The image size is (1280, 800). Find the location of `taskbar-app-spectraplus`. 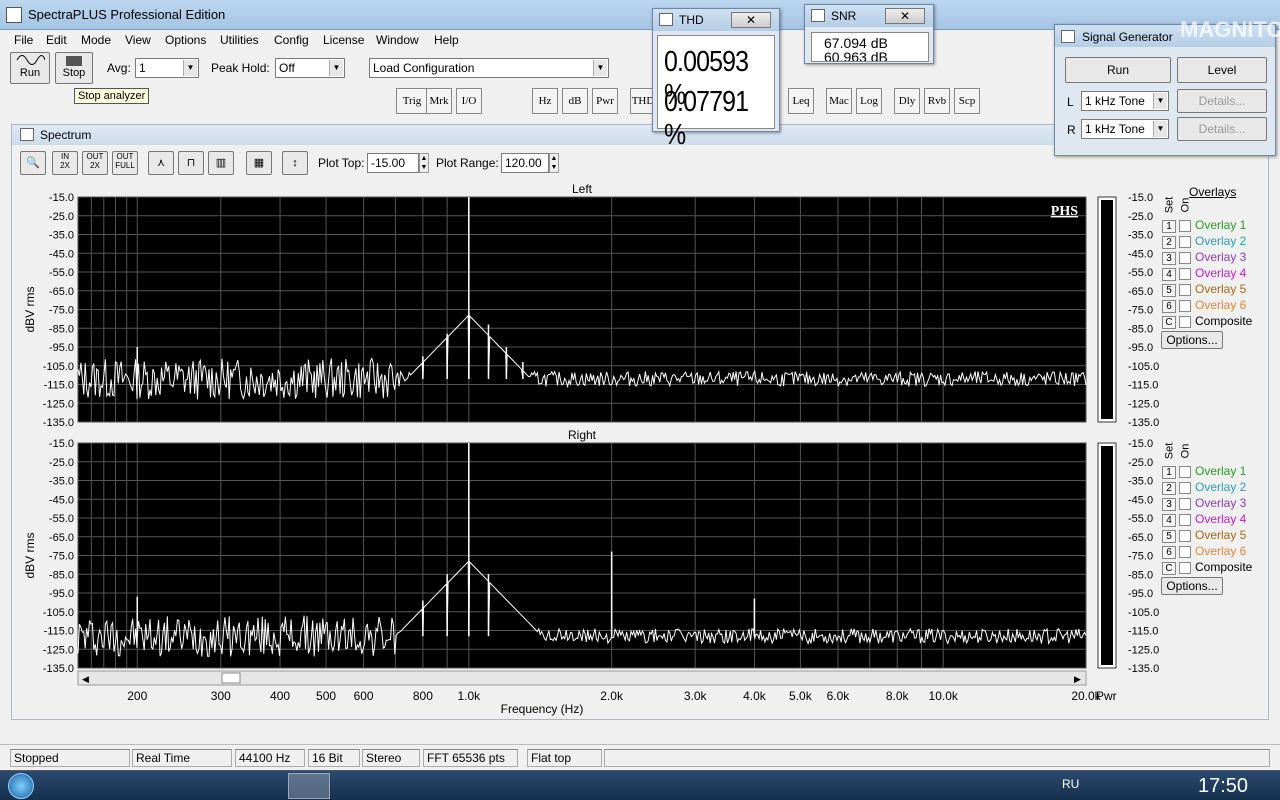

taskbar-app-spectraplus is located at coordinates (309, 786).